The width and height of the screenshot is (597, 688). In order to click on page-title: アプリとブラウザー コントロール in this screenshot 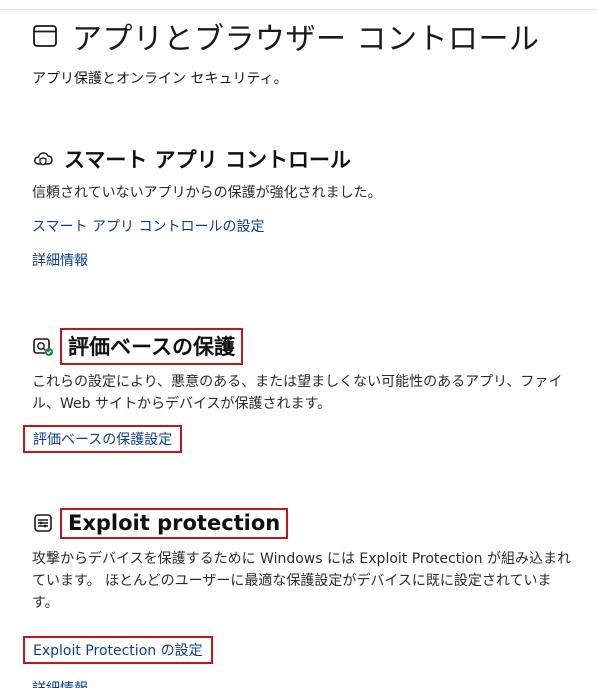, I will do `click(306, 39)`.